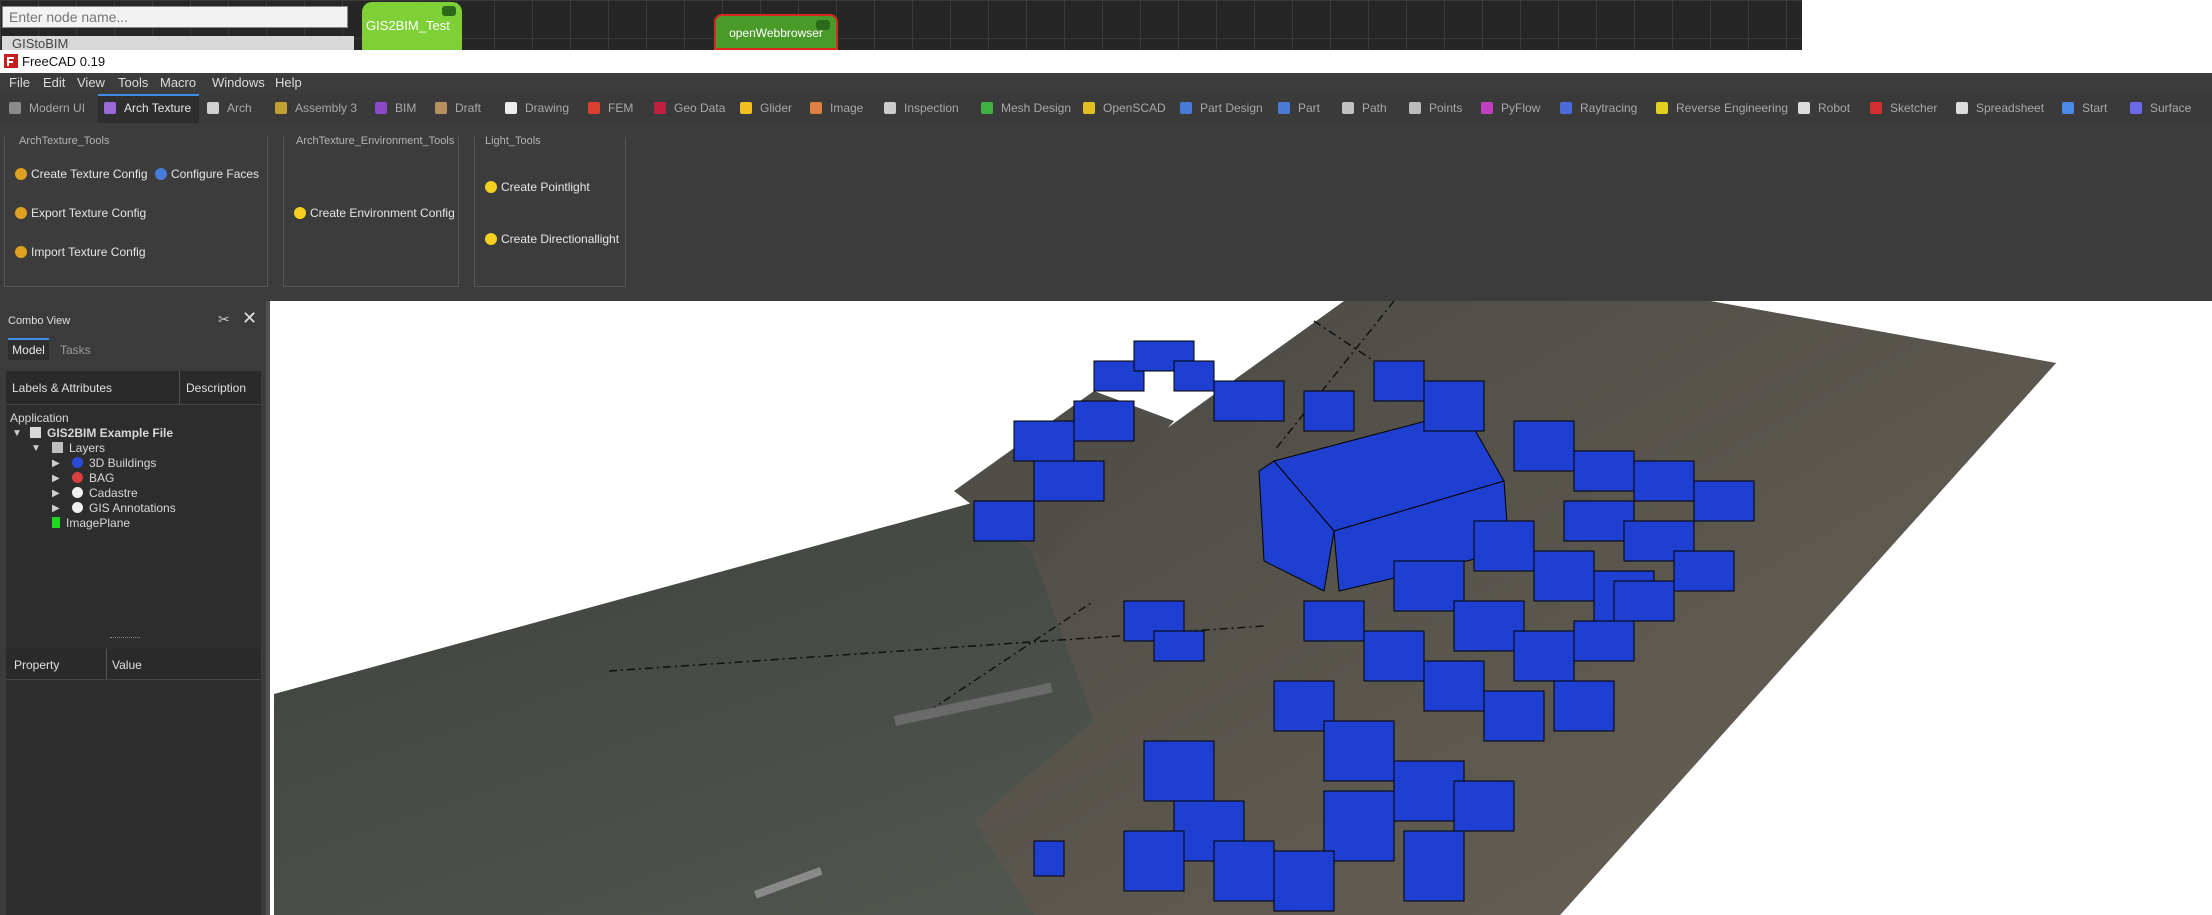  I want to click on tab-reverse-engineering: Reverse Engineering, so click(1722, 108).